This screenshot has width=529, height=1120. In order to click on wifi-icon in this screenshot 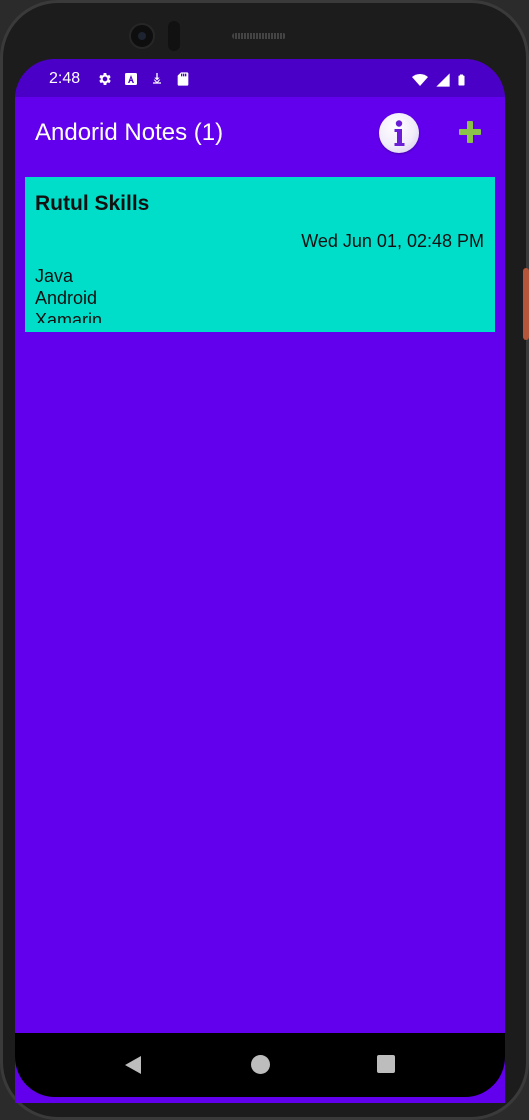, I will do `click(420, 80)`.